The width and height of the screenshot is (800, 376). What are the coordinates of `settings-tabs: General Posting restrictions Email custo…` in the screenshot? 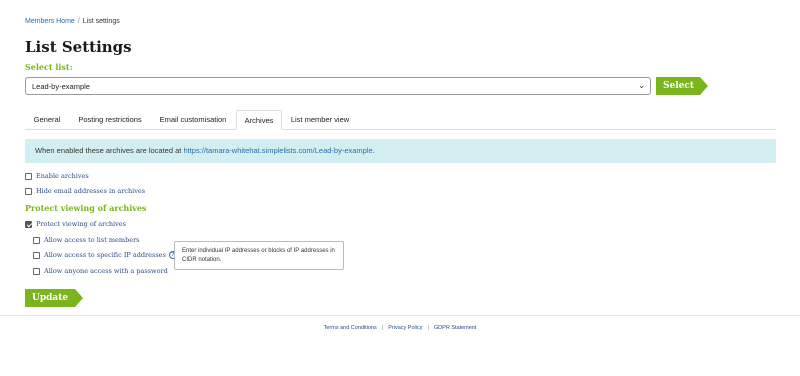 It's located at (400, 120).